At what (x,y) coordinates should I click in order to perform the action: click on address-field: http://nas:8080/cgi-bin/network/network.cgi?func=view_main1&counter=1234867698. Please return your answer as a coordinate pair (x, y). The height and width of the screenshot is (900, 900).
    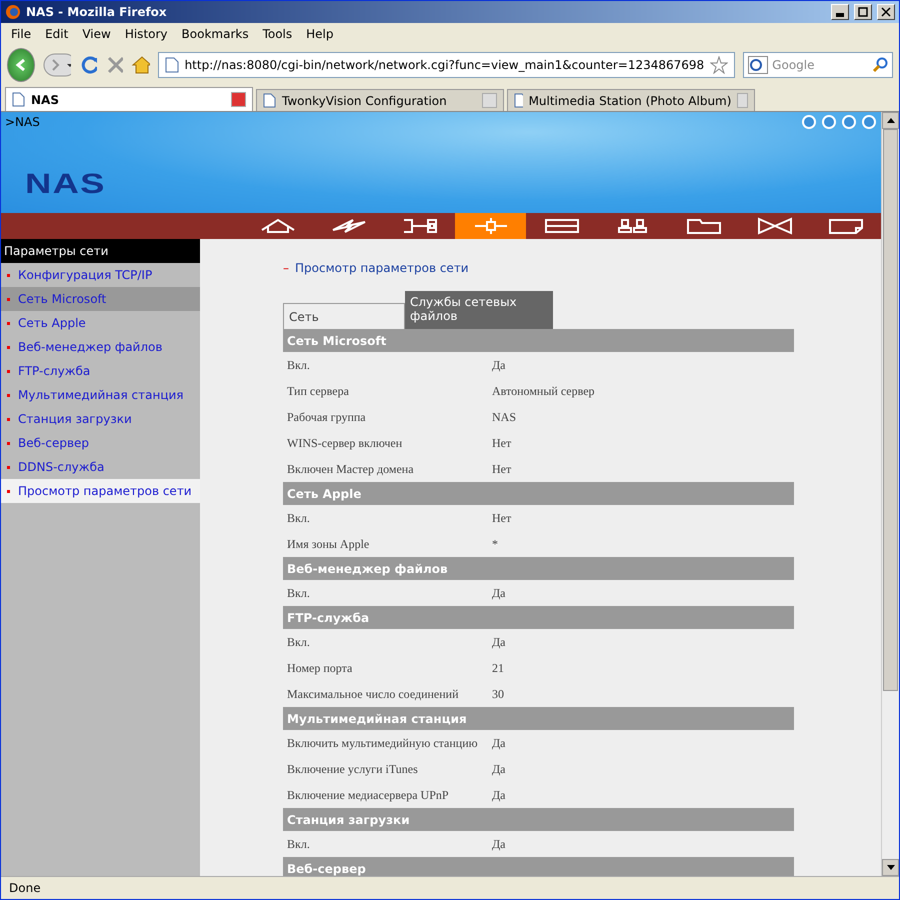
    Looking at the image, I should click on (447, 65).